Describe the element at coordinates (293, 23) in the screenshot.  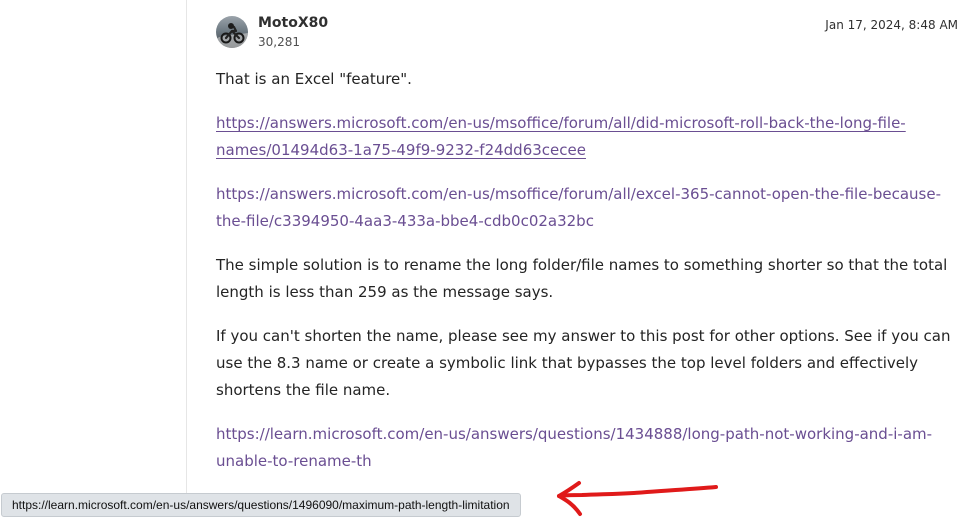
I see `author-name: MotoX80` at that location.